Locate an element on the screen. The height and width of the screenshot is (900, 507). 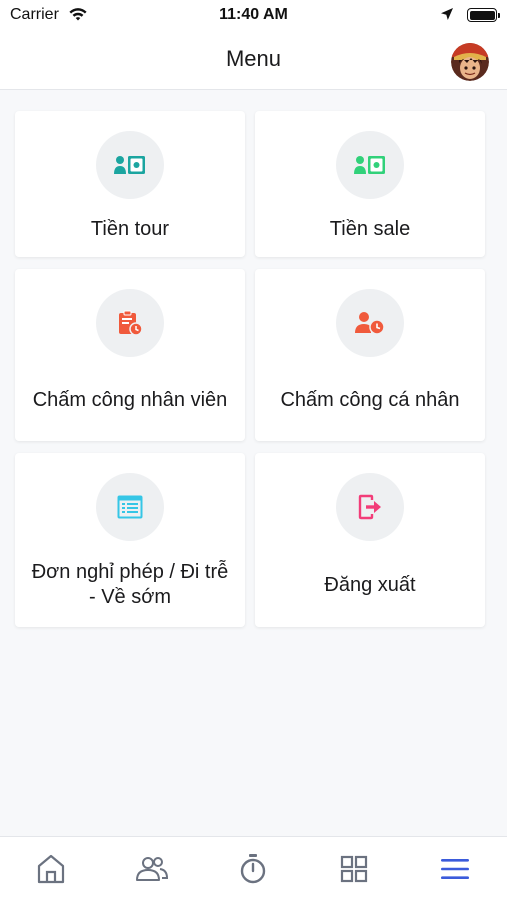
tab-menu is located at coordinates (455, 869).